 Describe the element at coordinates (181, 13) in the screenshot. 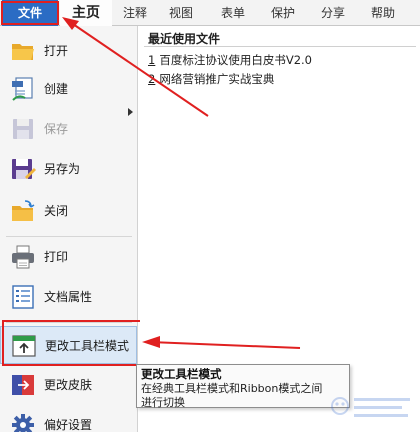

I see `tab-view: 视图` at that location.